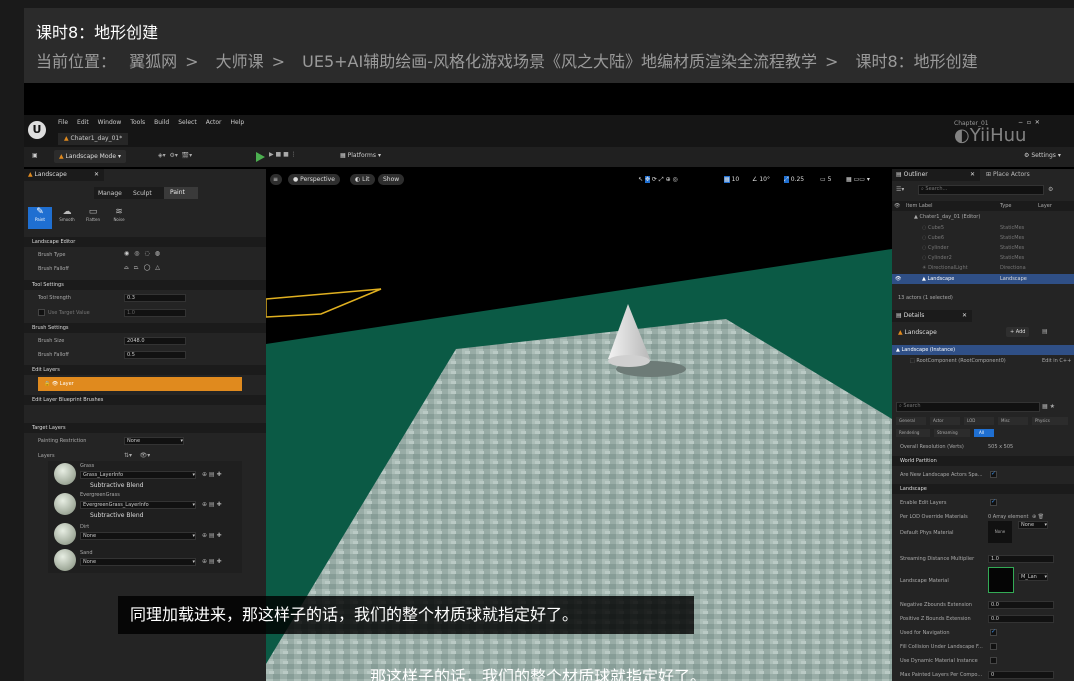 The image size is (1074, 681). What do you see at coordinates (937, 258) in the screenshot?
I see `outliner-row-cylinder2: ◌ Cylinder2` at bounding box center [937, 258].